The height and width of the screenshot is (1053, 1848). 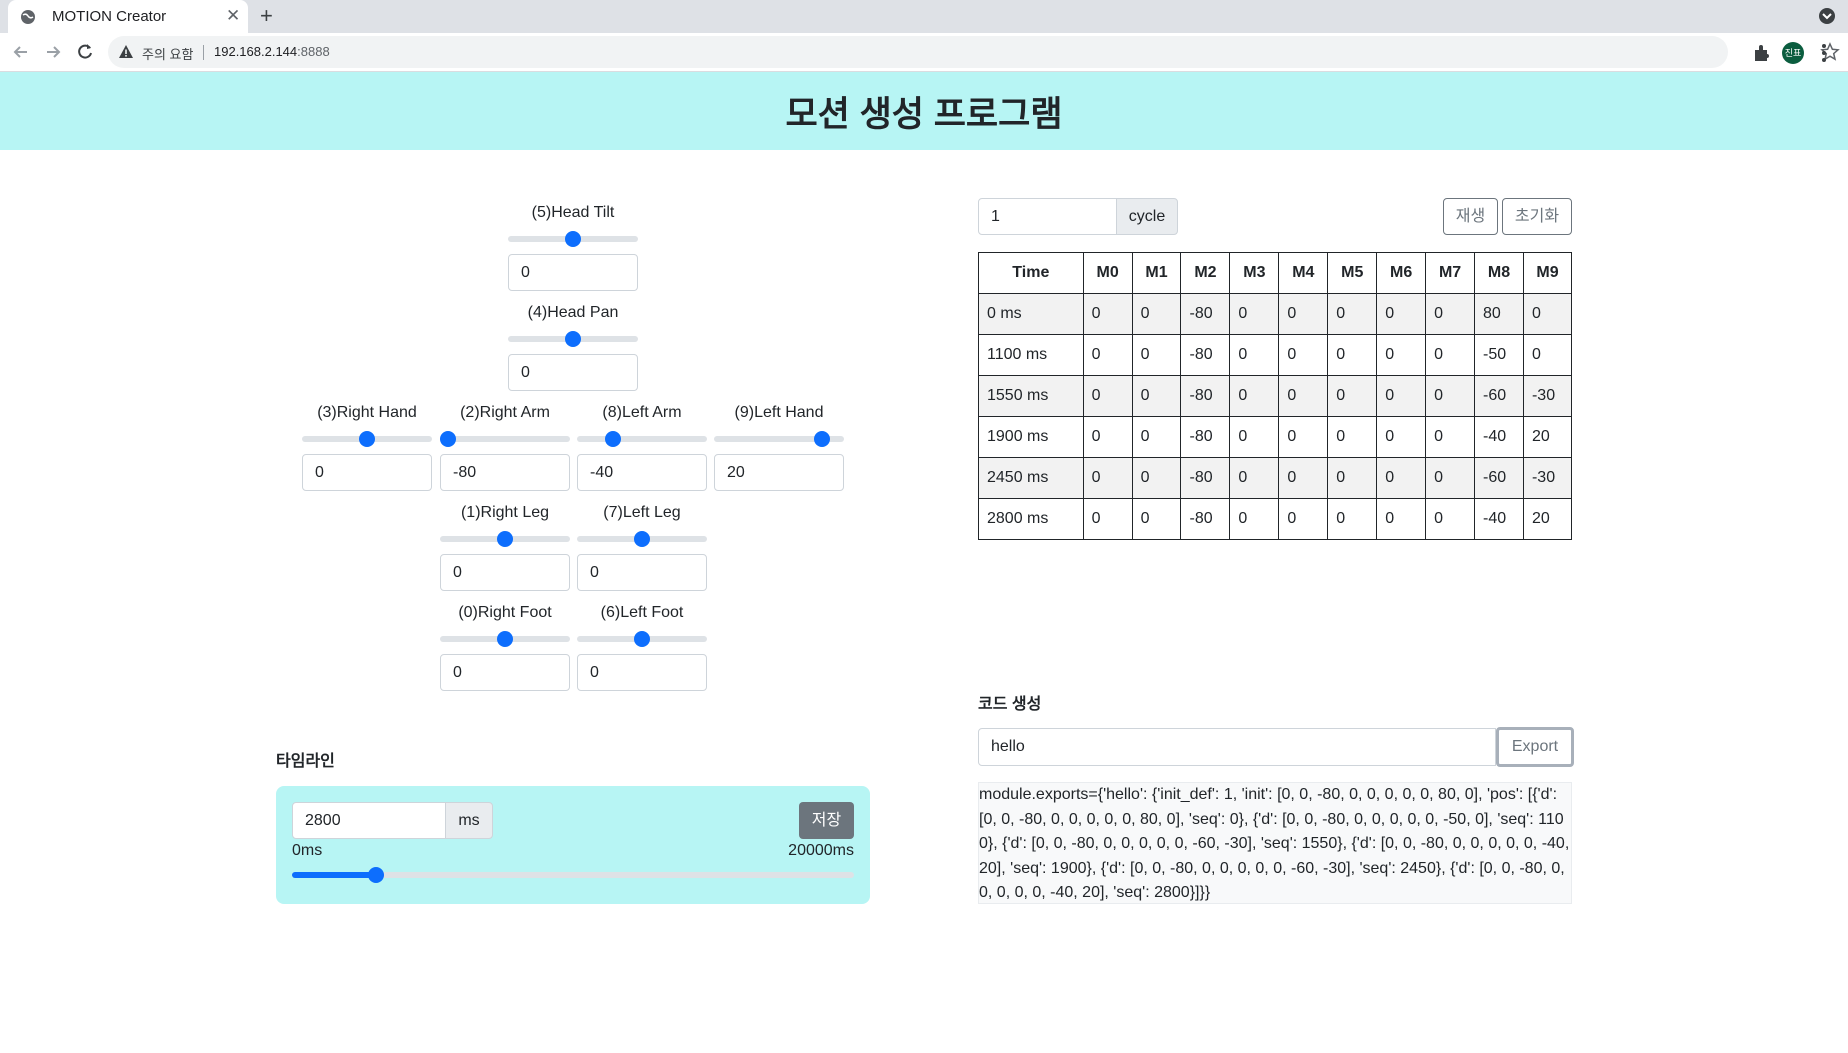 What do you see at coordinates (924, 16) in the screenshot?
I see `browser-tabstrip: MOTION Creator ✕ +` at bounding box center [924, 16].